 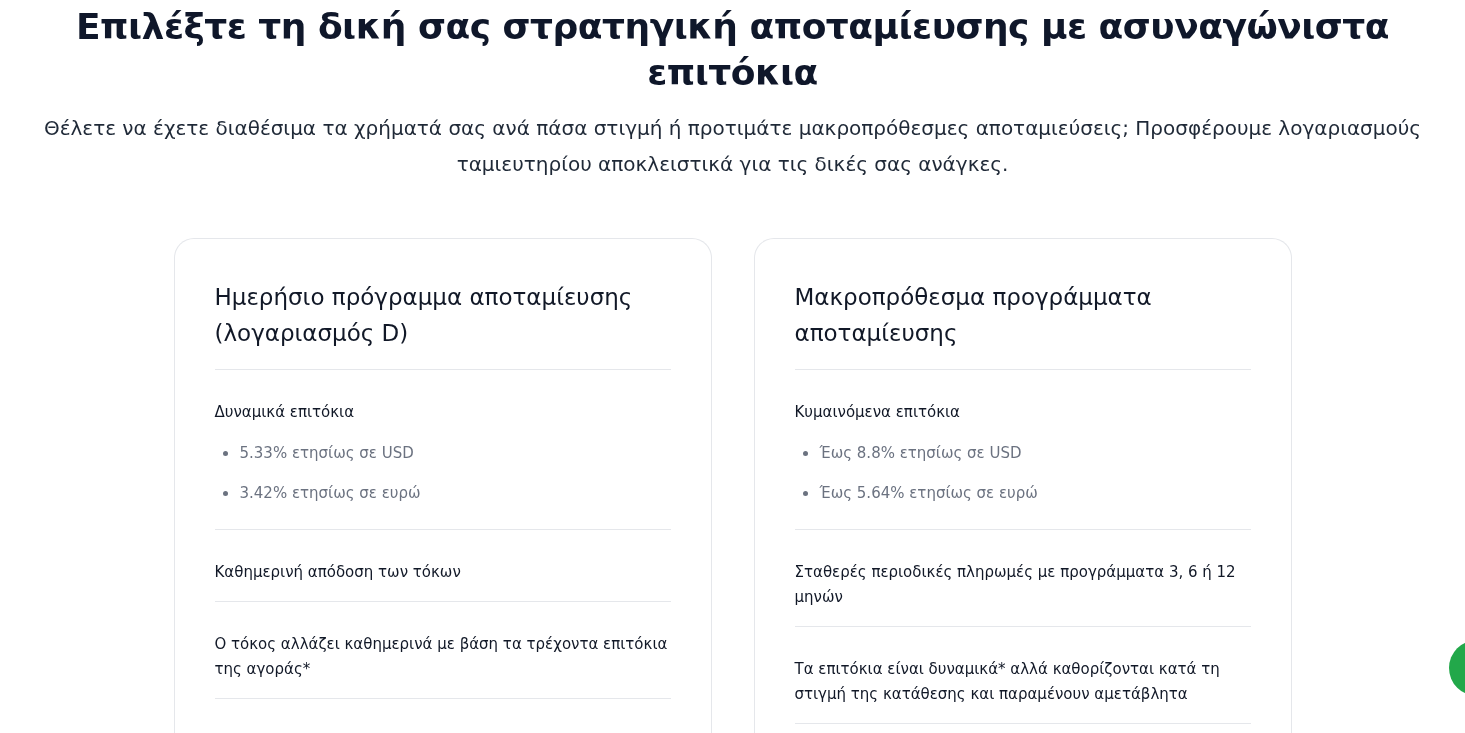 What do you see at coordinates (338, 572) in the screenshot?
I see `feature-text: Καθημερινή απόδοση των τόκων` at bounding box center [338, 572].